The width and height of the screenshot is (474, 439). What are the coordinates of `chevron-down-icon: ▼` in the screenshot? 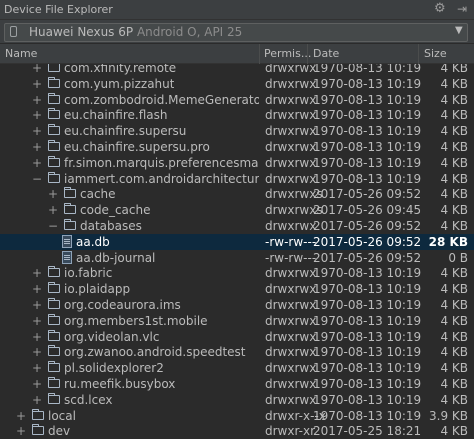 It's located at (459, 30).